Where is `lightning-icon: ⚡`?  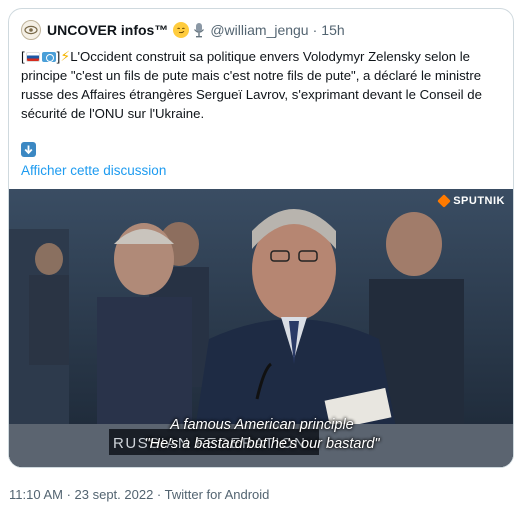
lightning-icon: ⚡ is located at coordinates (65, 56).